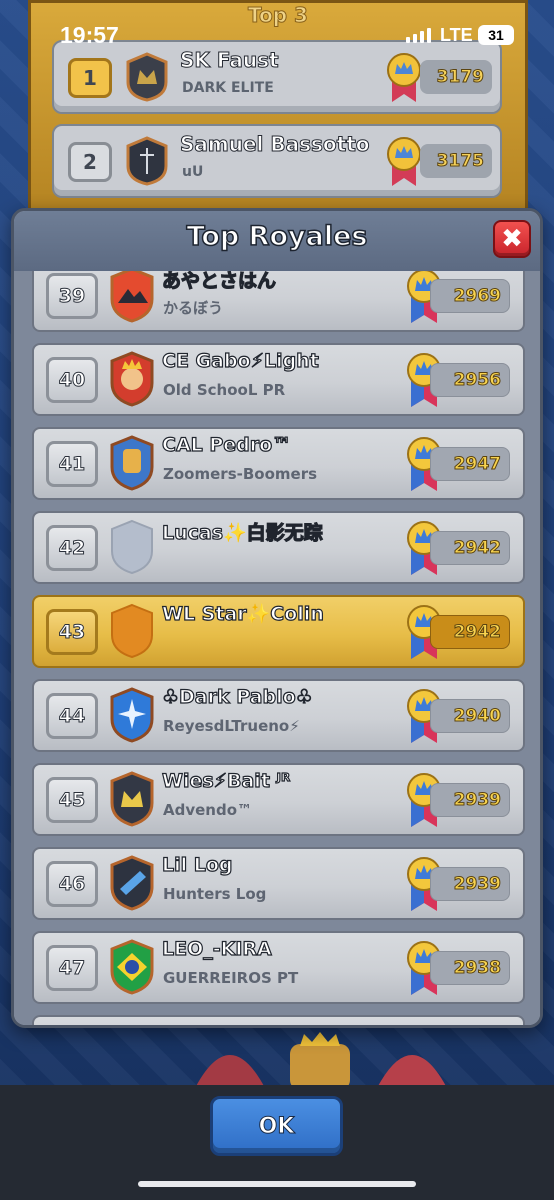 The height and width of the screenshot is (1200, 554). Describe the element at coordinates (197, 864) in the screenshot. I see `player-name: Lil Log` at that location.